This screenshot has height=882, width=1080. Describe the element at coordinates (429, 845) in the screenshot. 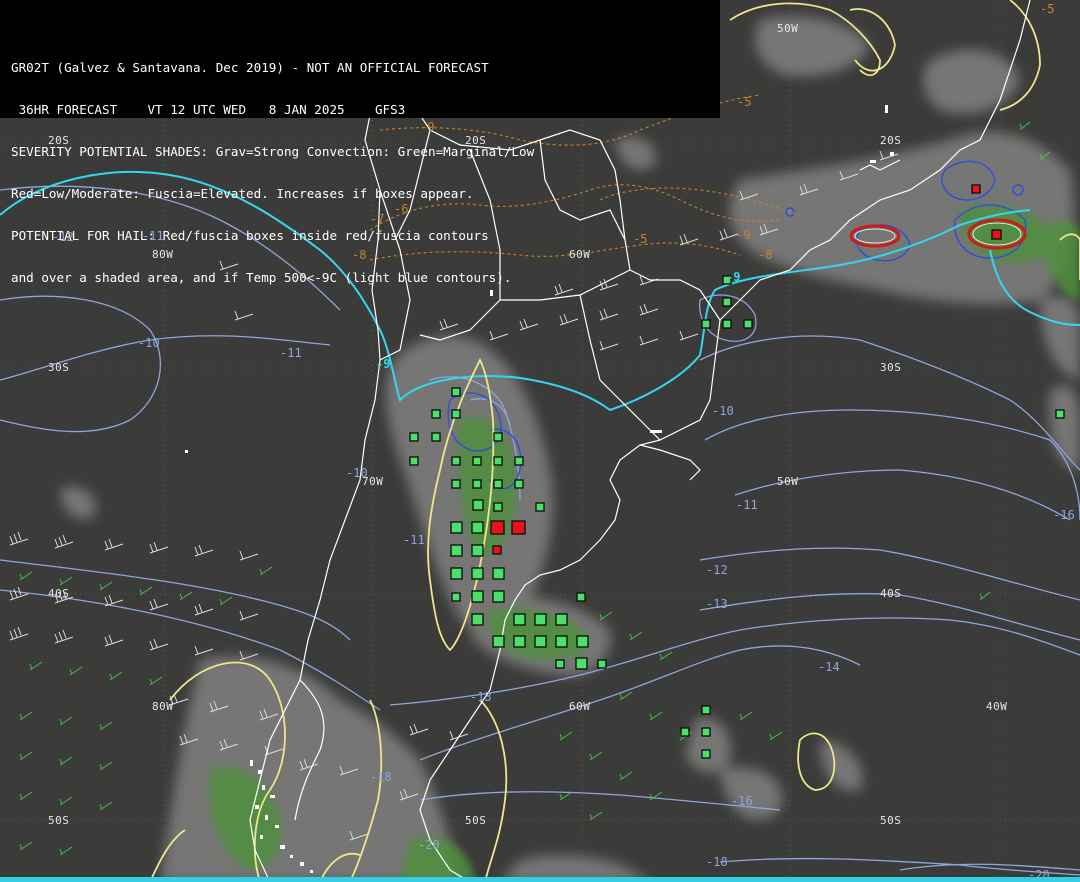

I see `isotherm-label: -20` at that location.